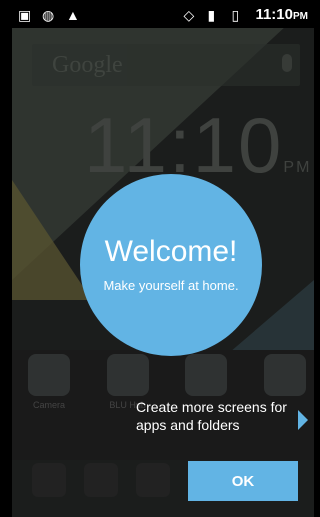 This screenshot has height=517, width=320. I want to click on status-left: ▣ ◍ ▲, so click(49, 15).